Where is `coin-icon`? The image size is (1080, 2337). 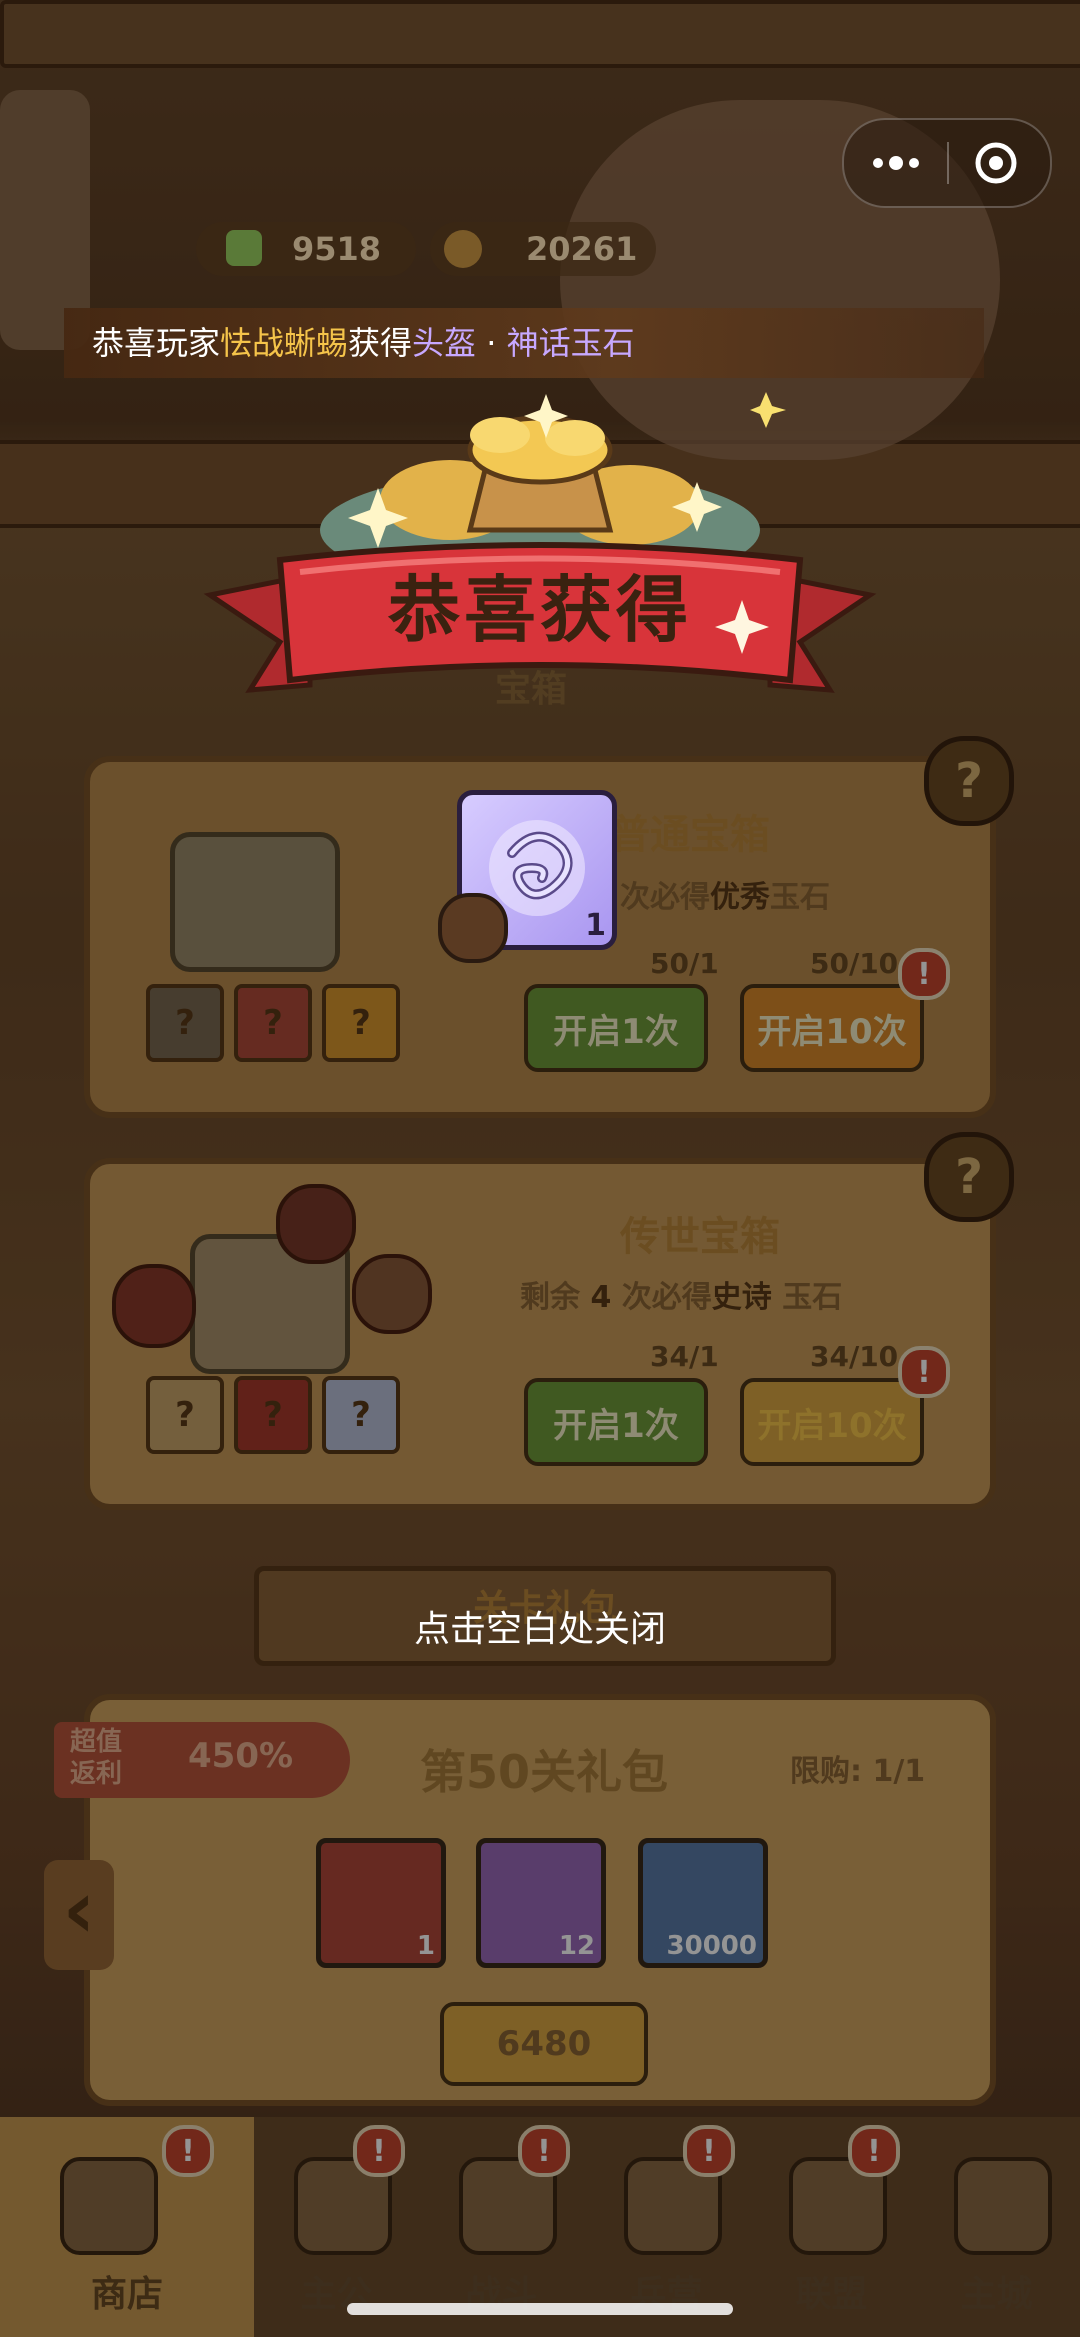
coin-icon is located at coordinates (463, 249).